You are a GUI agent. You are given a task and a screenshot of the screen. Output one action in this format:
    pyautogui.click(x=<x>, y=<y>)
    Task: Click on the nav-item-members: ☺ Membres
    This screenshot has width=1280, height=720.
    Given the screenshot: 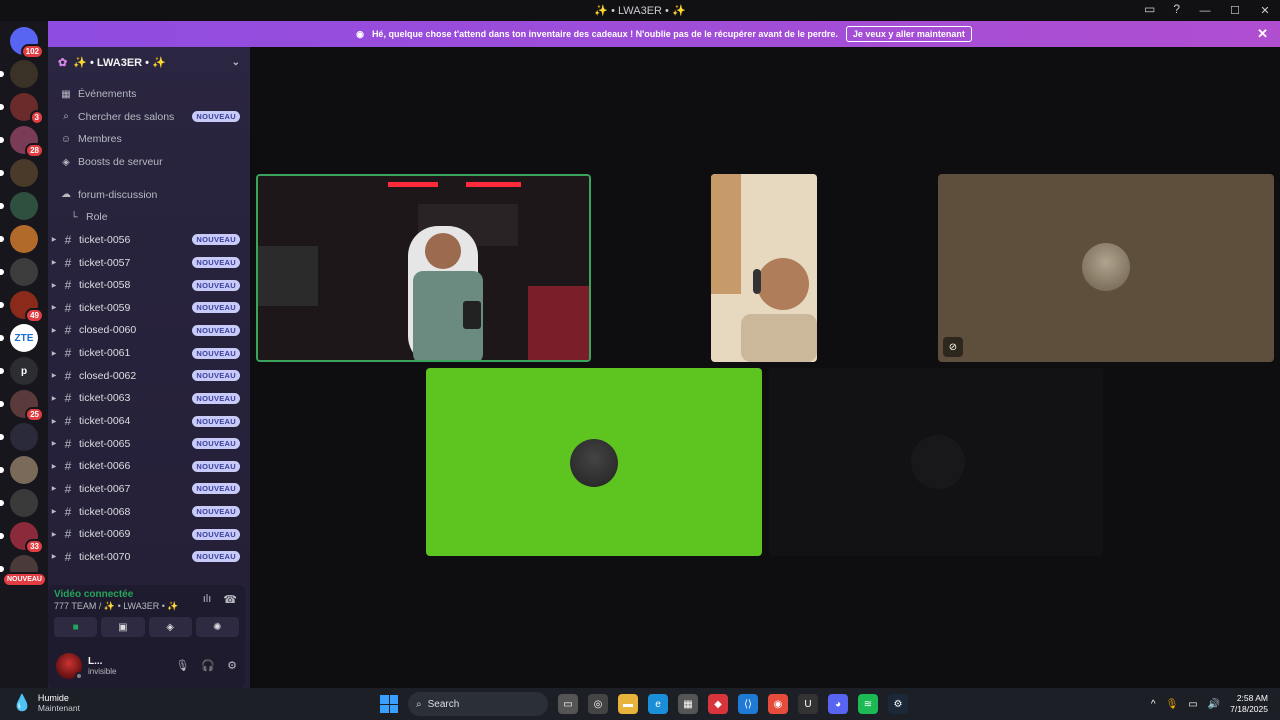 What is the action you would take?
    pyautogui.click(x=149, y=139)
    